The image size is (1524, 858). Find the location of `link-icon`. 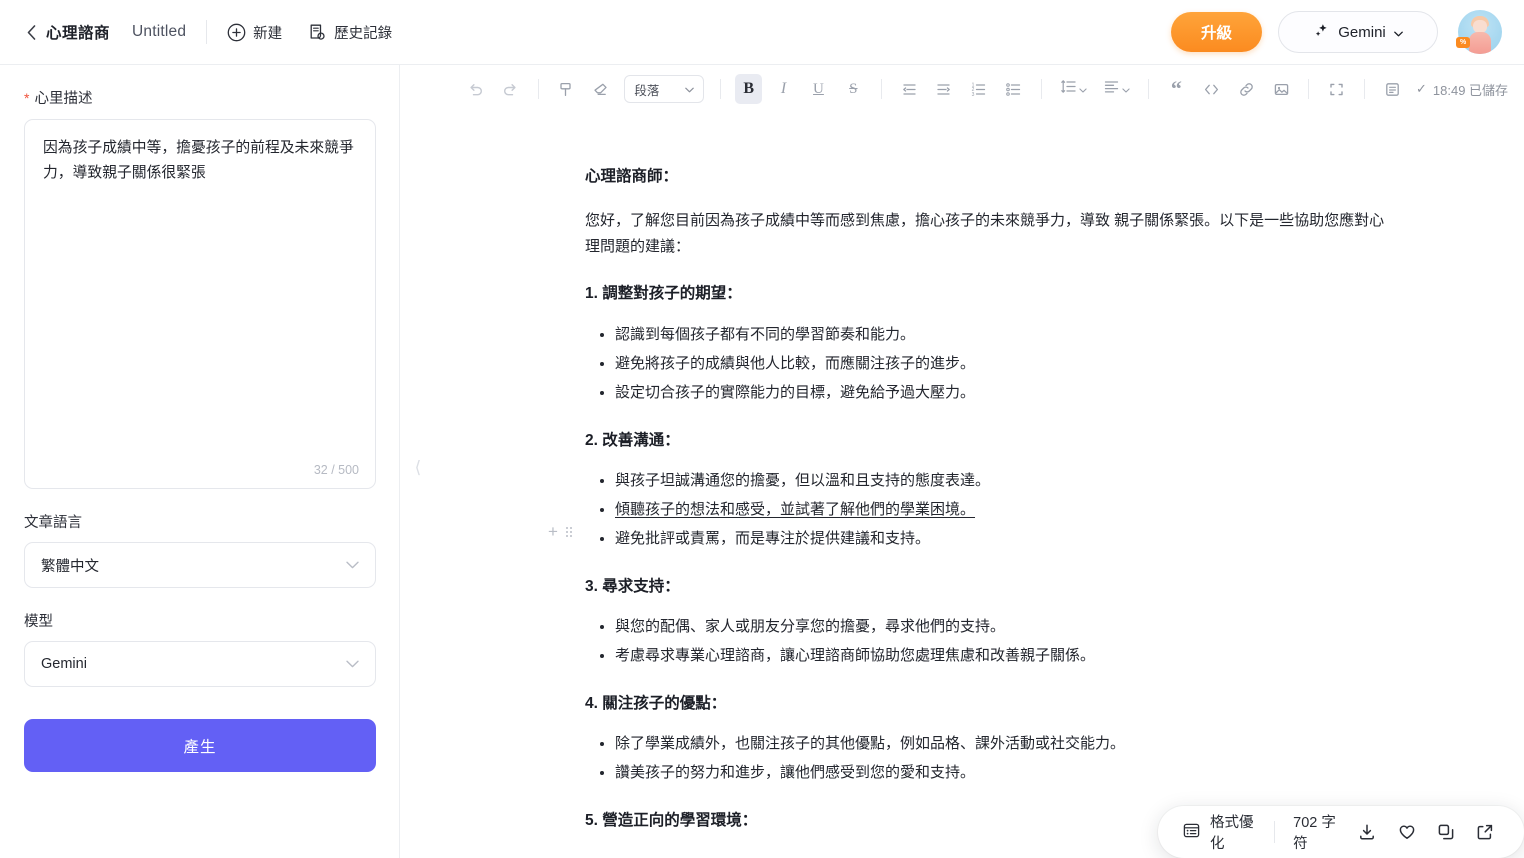

link-icon is located at coordinates (1246, 89).